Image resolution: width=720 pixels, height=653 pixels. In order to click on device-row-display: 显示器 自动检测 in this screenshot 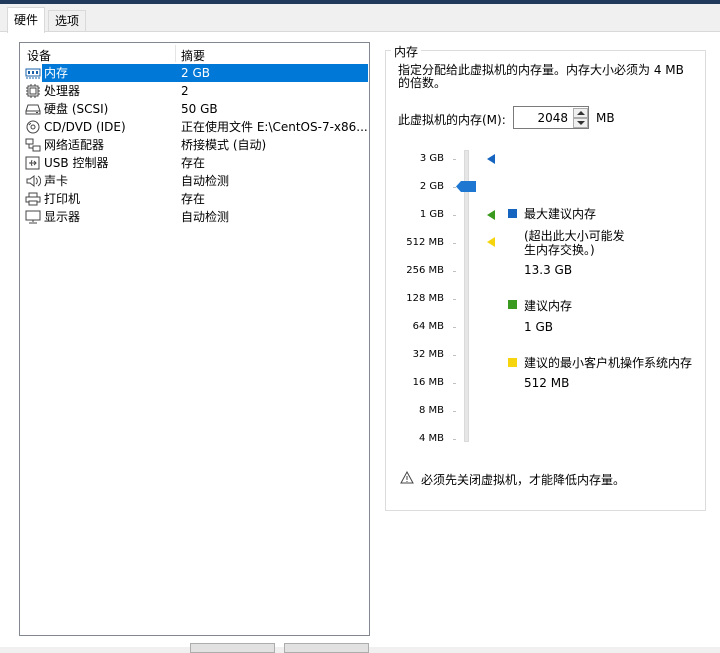, I will do `click(194, 217)`.